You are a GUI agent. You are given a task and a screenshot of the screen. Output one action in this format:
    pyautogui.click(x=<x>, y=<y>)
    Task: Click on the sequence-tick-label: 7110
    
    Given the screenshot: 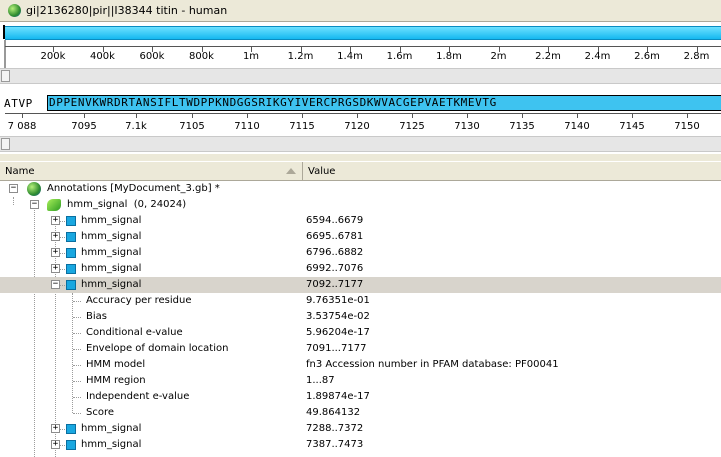 What is the action you would take?
    pyautogui.click(x=247, y=126)
    